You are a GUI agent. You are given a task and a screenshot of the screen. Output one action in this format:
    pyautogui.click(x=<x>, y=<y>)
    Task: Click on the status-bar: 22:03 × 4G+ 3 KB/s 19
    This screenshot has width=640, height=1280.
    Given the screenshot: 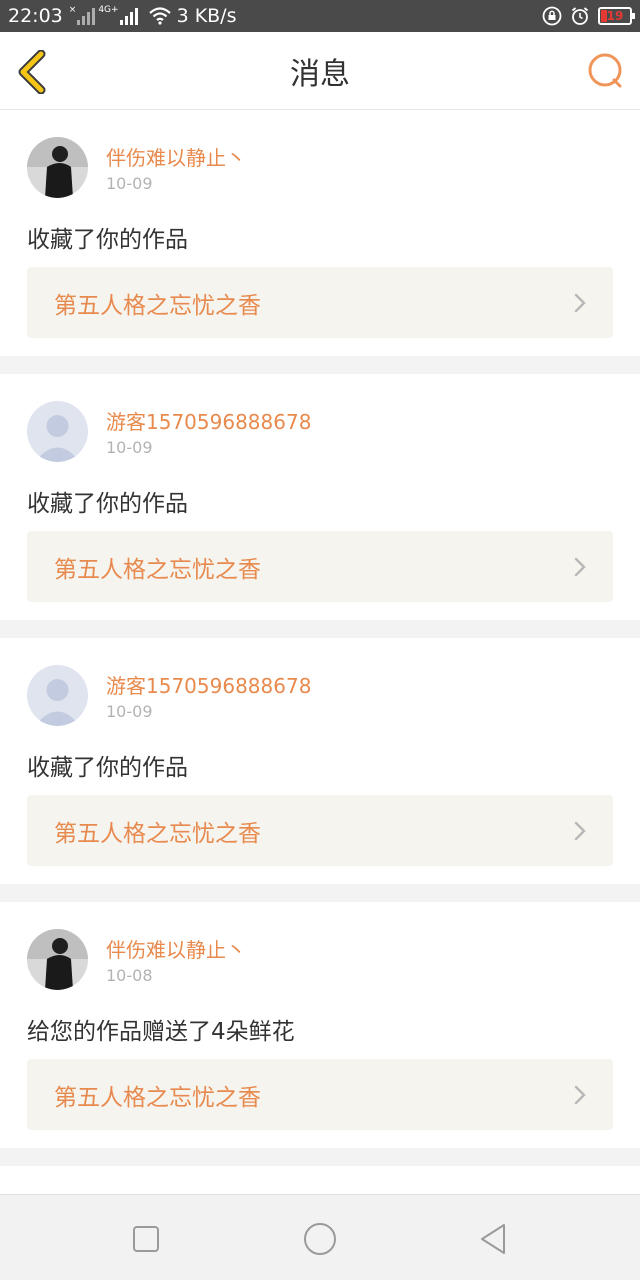 What is the action you would take?
    pyautogui.click(x=320, y=16)
    